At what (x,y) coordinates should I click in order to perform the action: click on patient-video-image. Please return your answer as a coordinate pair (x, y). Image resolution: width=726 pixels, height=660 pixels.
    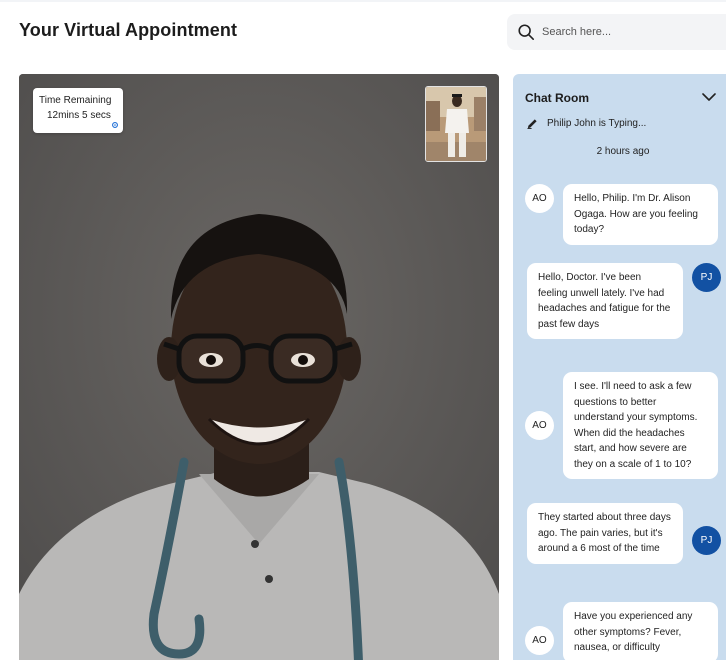
    Looking at the image, I should click on (456, 124).